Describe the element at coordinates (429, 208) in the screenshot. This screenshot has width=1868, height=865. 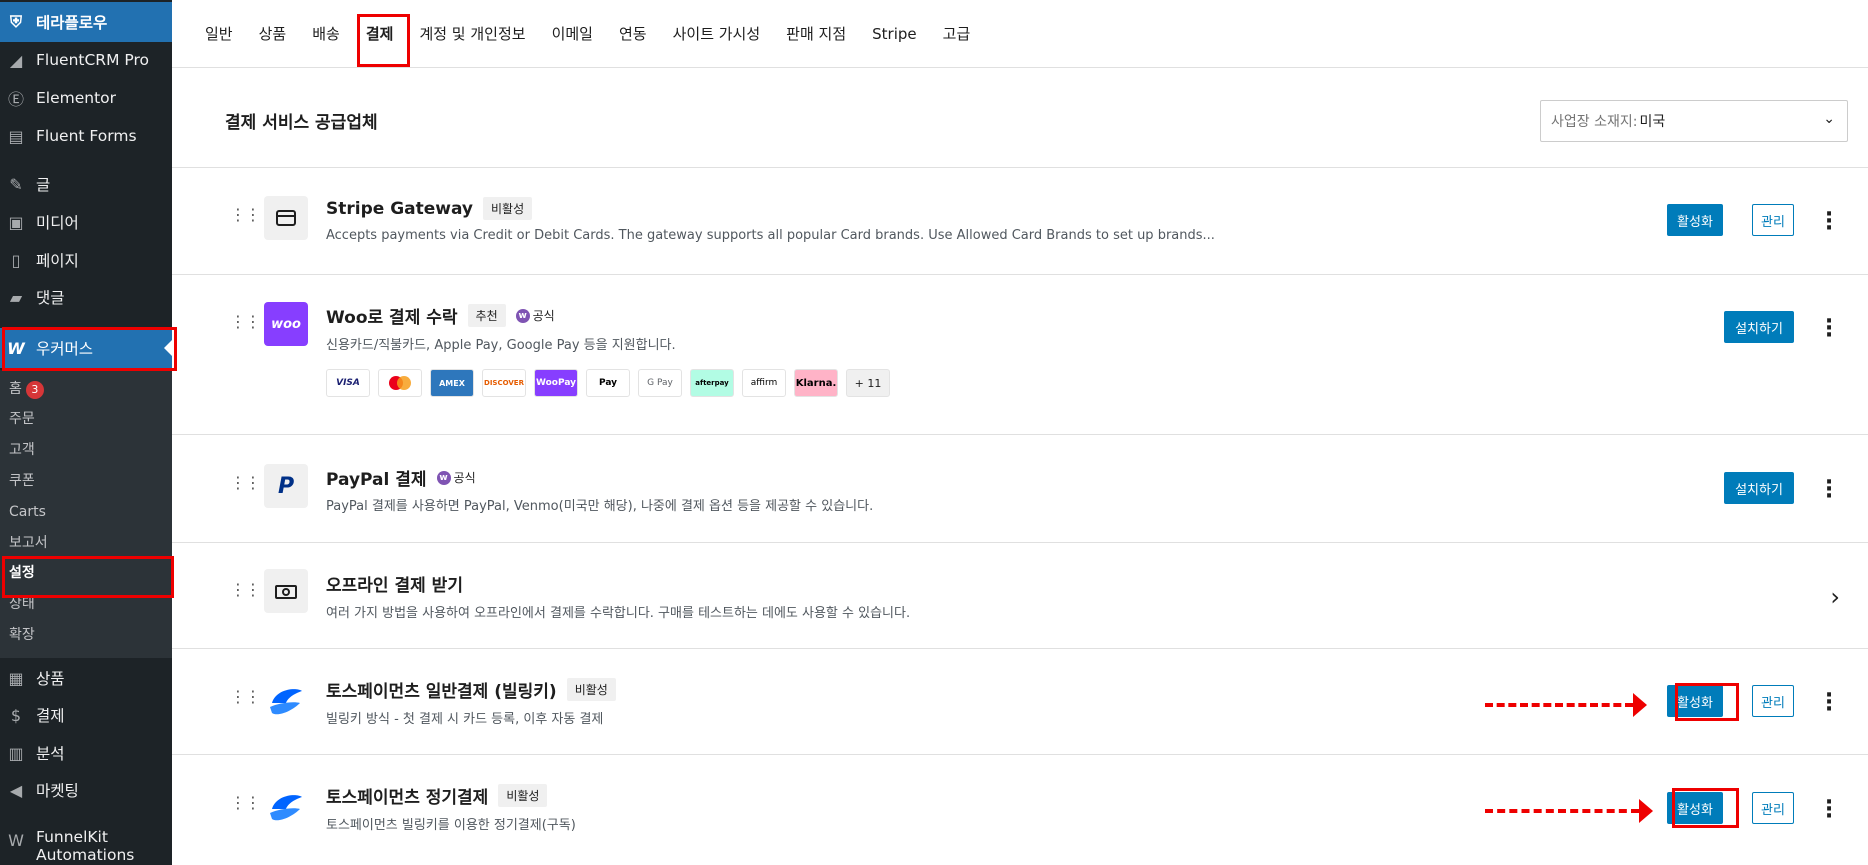
I see `provider-title: Stripe Gateway 비활성` at that location.